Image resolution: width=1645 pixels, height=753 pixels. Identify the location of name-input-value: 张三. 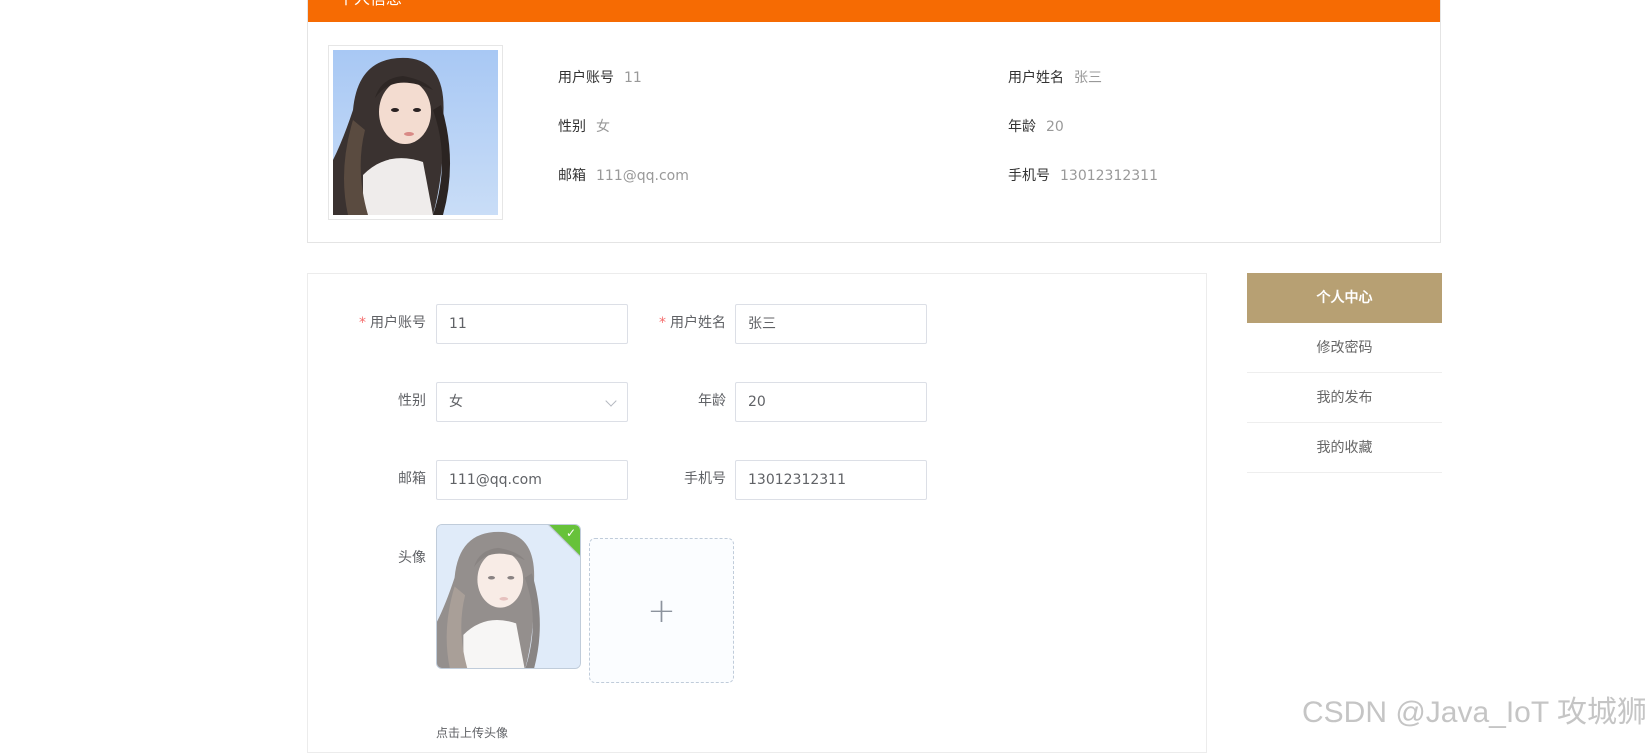
(762, 324).